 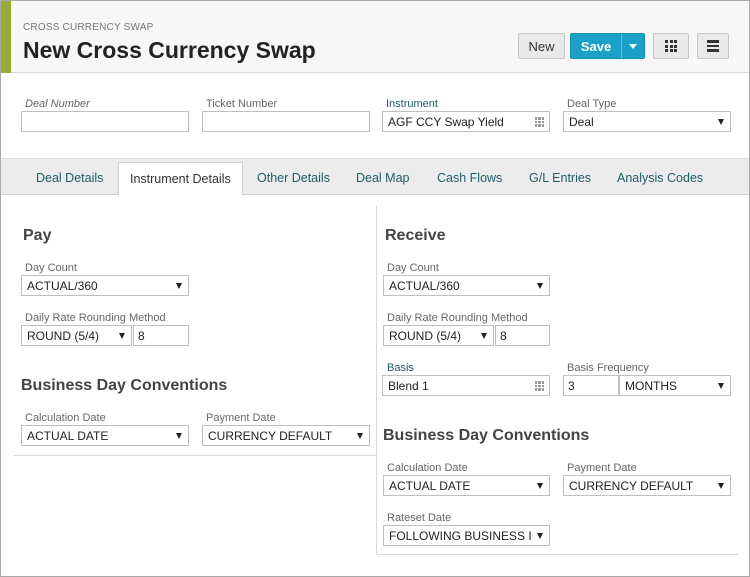 What do you see at coordinates (63, 336) in the screenshot?
I see `pay-rounding-value: ROUND (5/4)` at bounding box center [63, 336].